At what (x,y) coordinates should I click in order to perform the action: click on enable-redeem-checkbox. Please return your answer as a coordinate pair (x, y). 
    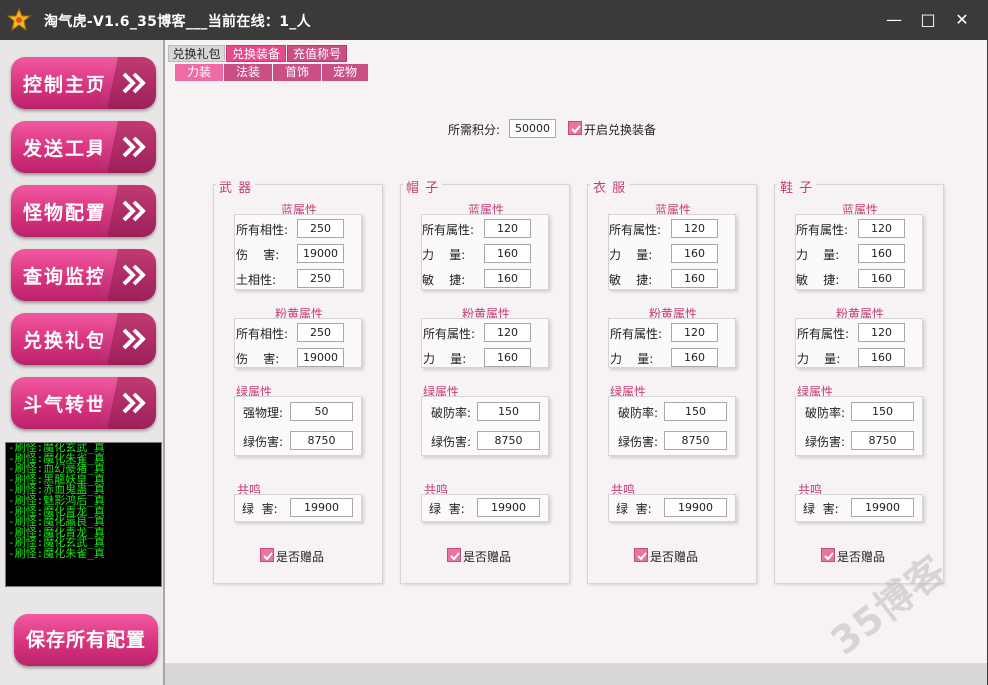
    Looking at the image, I should click on (575, 128).